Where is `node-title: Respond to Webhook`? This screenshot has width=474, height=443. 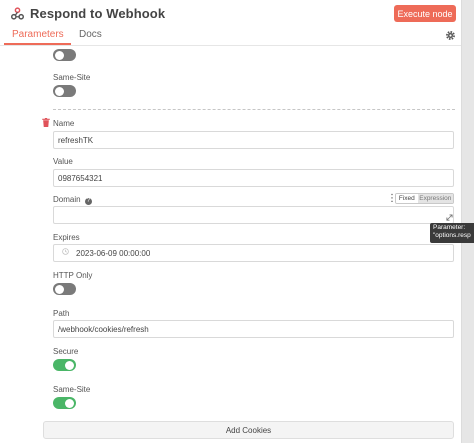
node-title: Respond to Webhook is located at coordinates (98, 13).